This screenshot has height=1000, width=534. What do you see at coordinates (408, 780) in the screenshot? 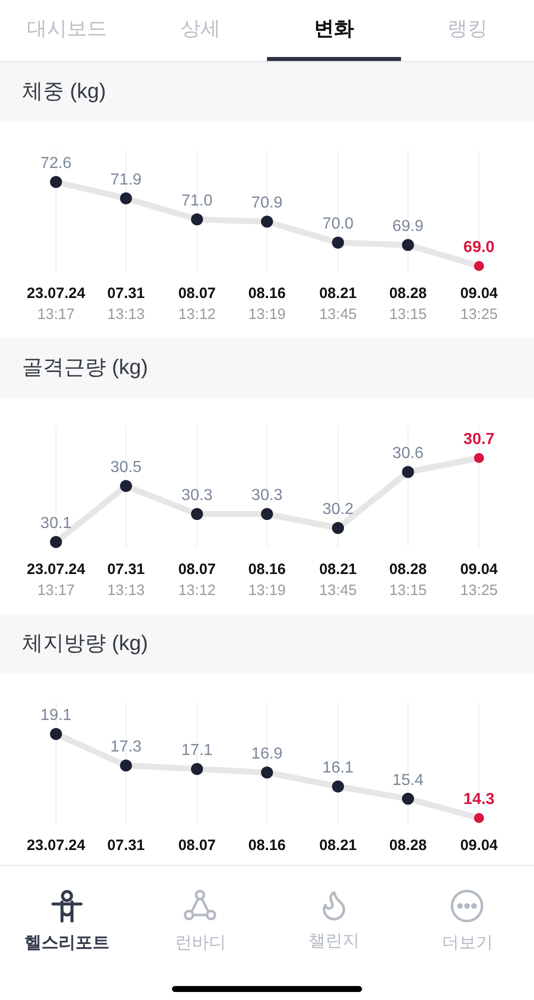
I see `value-label: 15.4` at bounding box center [408, 780].